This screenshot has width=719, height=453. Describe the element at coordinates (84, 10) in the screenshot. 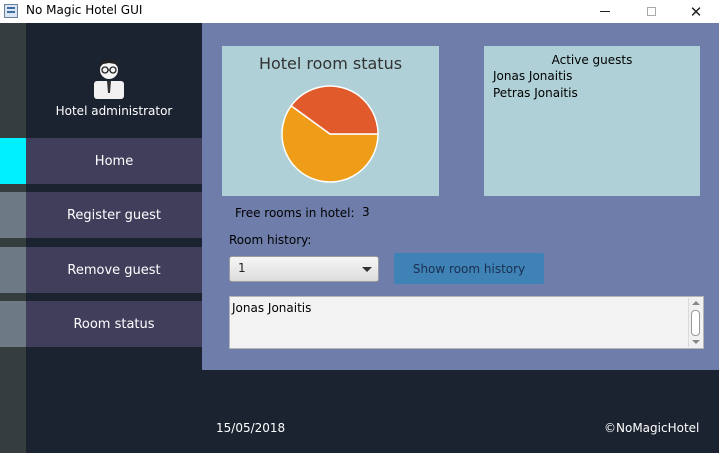

I see `window-title: No Magic Hotel GUI` at that location.